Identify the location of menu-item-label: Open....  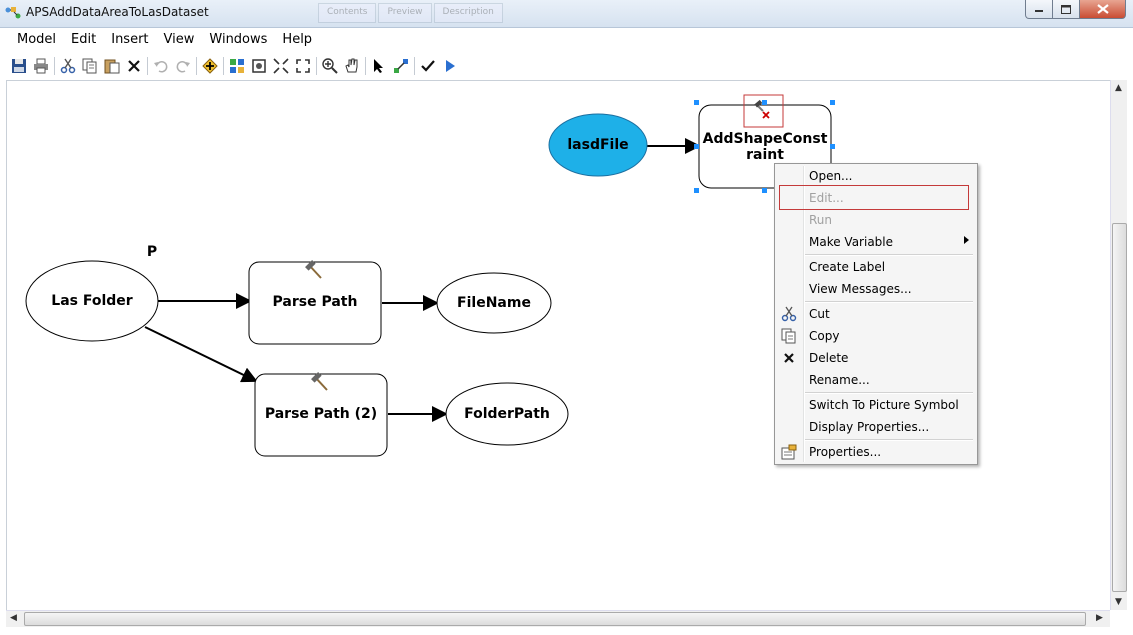
(831, 176).